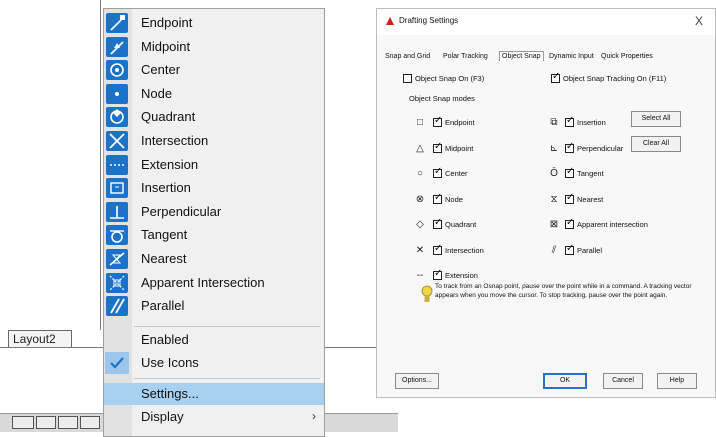 This screenshot has height=437, width=716. Describe the element at coordinates (117, 306) in the screenshot. I see `parallel-snap-icon` at that location.